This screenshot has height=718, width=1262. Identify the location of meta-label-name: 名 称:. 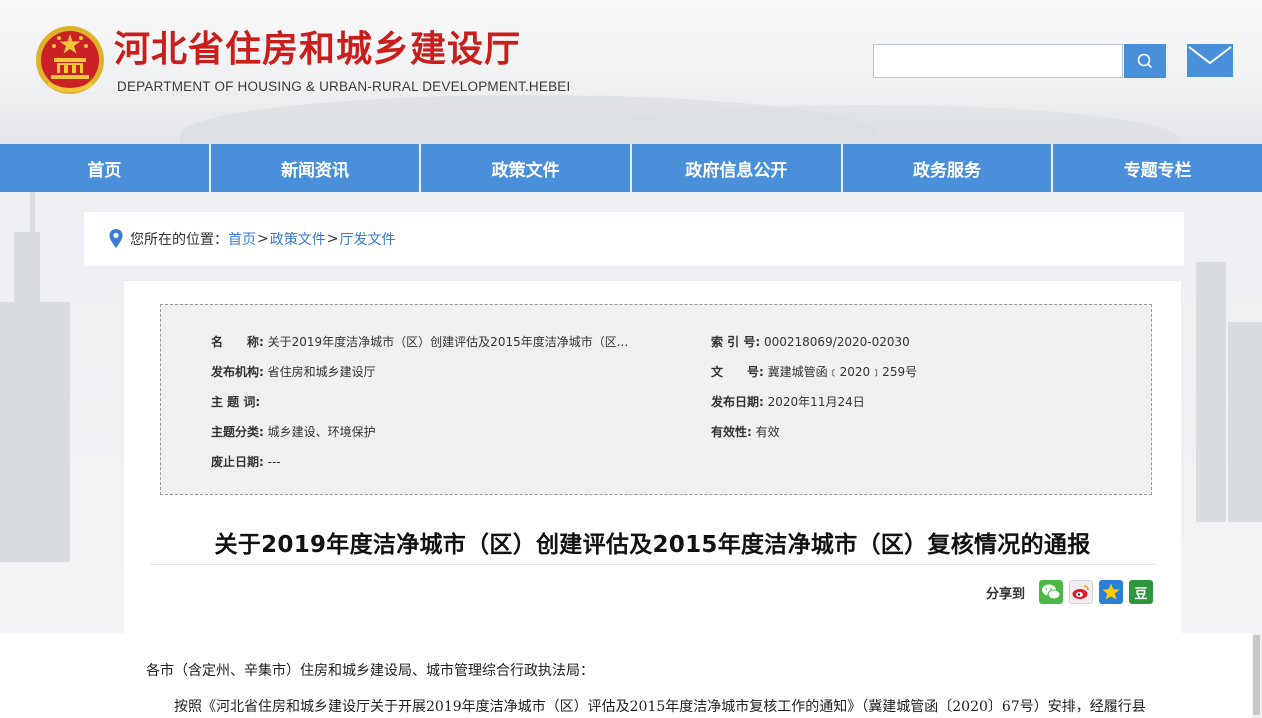
(237, 342).